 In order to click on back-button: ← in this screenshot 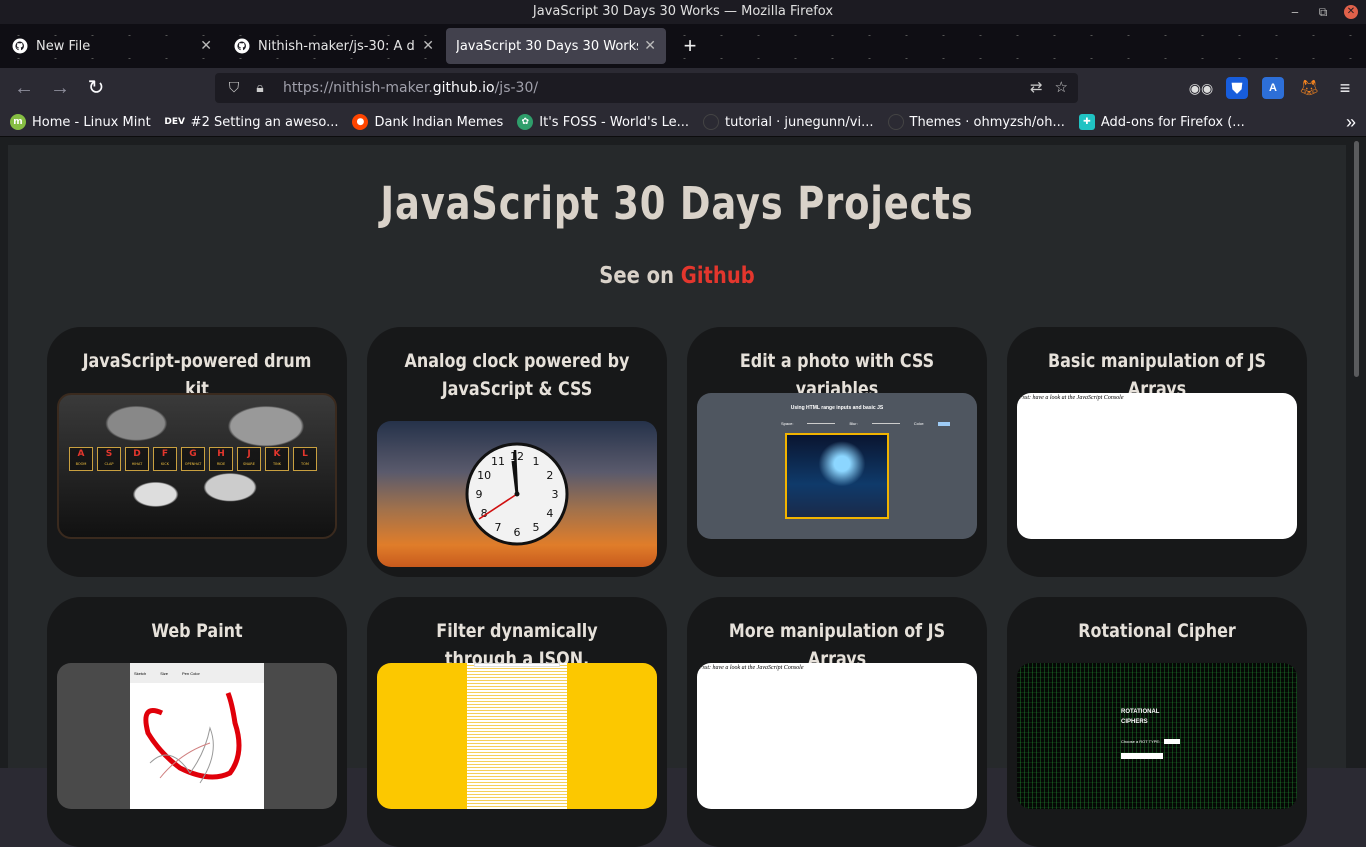, I will do `click(24, 88)`.